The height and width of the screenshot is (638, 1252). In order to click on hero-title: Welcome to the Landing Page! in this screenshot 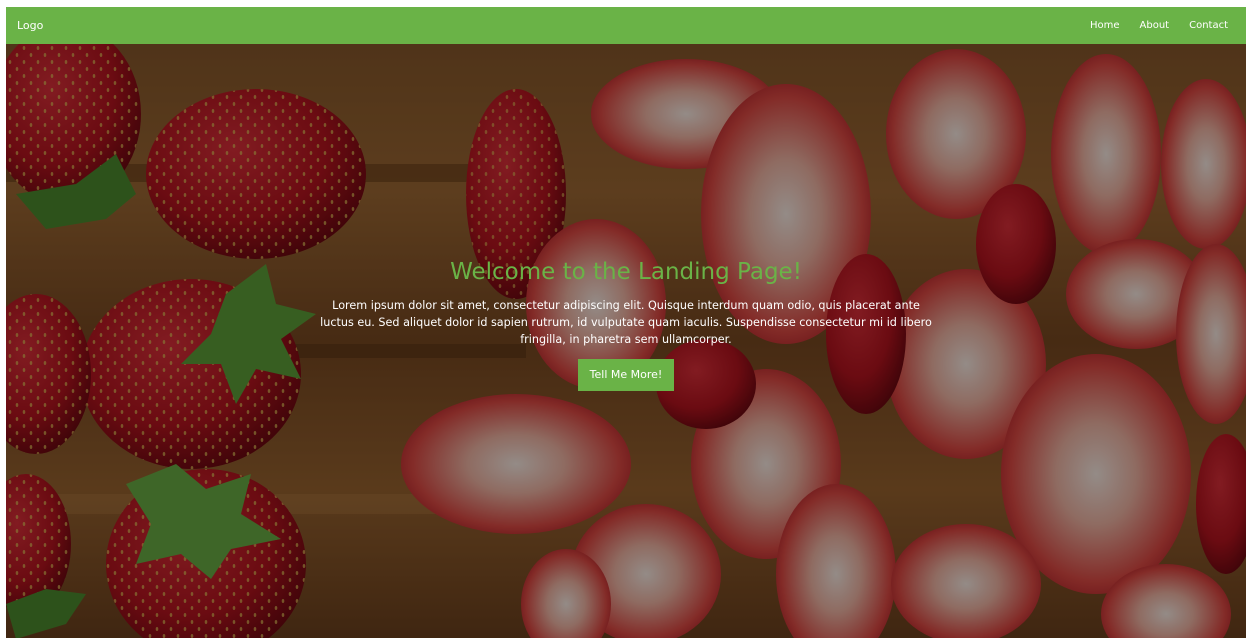, I will do `click(626, 272)`.